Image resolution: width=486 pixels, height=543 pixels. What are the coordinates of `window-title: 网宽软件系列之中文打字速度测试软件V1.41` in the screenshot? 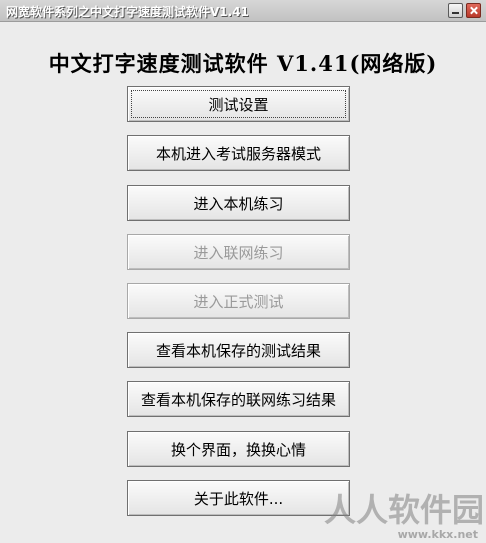 It's located at (127, 12).